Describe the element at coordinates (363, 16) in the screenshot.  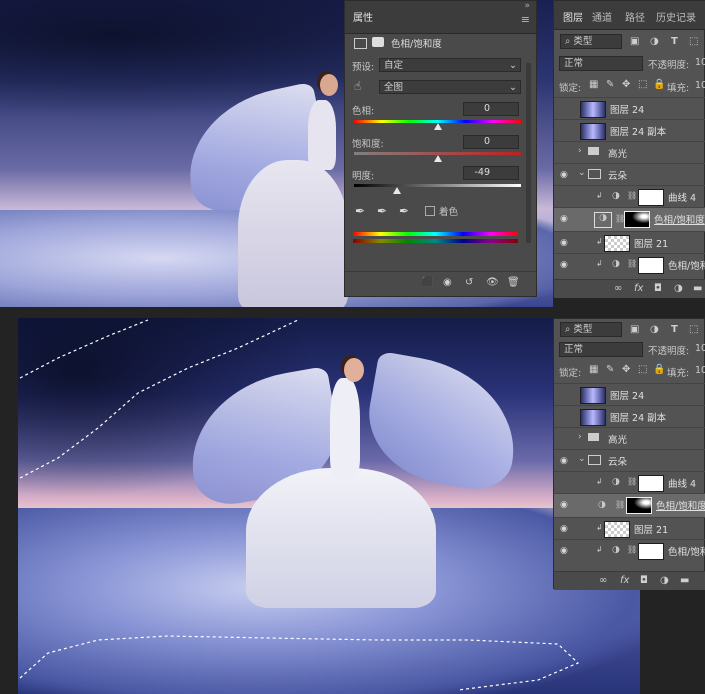
I see `properties-tab: 属性` at that location.